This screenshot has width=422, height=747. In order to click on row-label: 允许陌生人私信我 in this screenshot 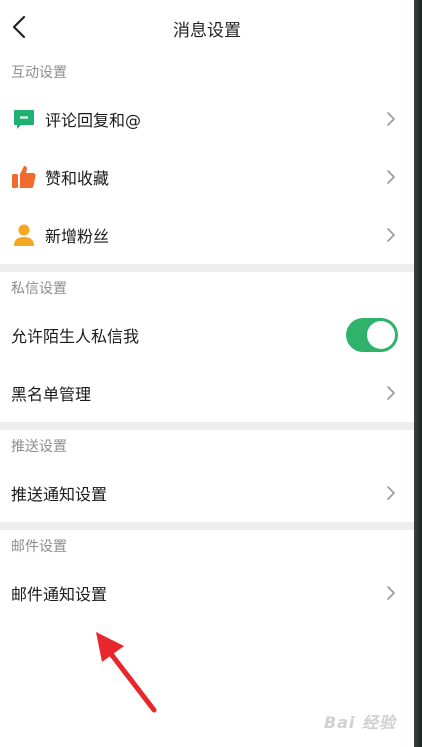, I will do `click(75, 336)`.